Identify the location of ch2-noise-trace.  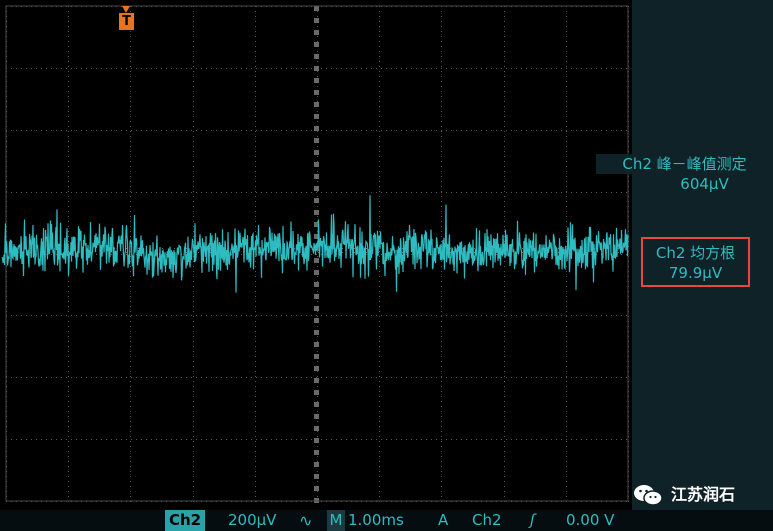
(315, 244).